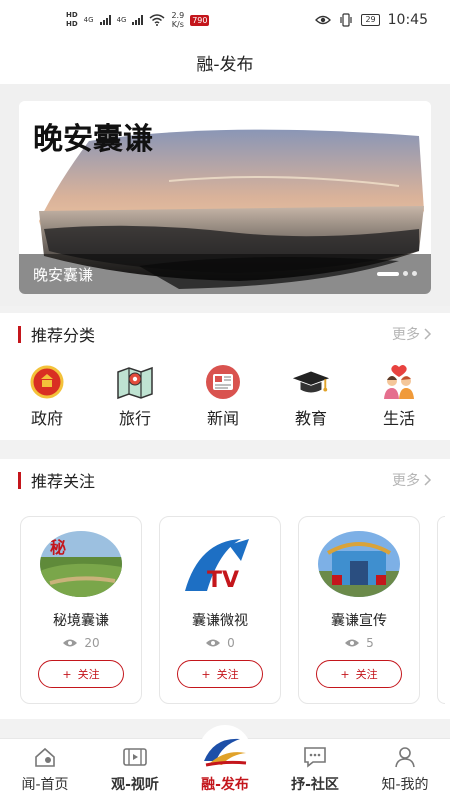 The height and width of the screenshot is (800, 450). What do you see at coordinates (72, 24) in the screenshot?
I see `hd-indicator-2: HD` at bounding box center [72, 24].